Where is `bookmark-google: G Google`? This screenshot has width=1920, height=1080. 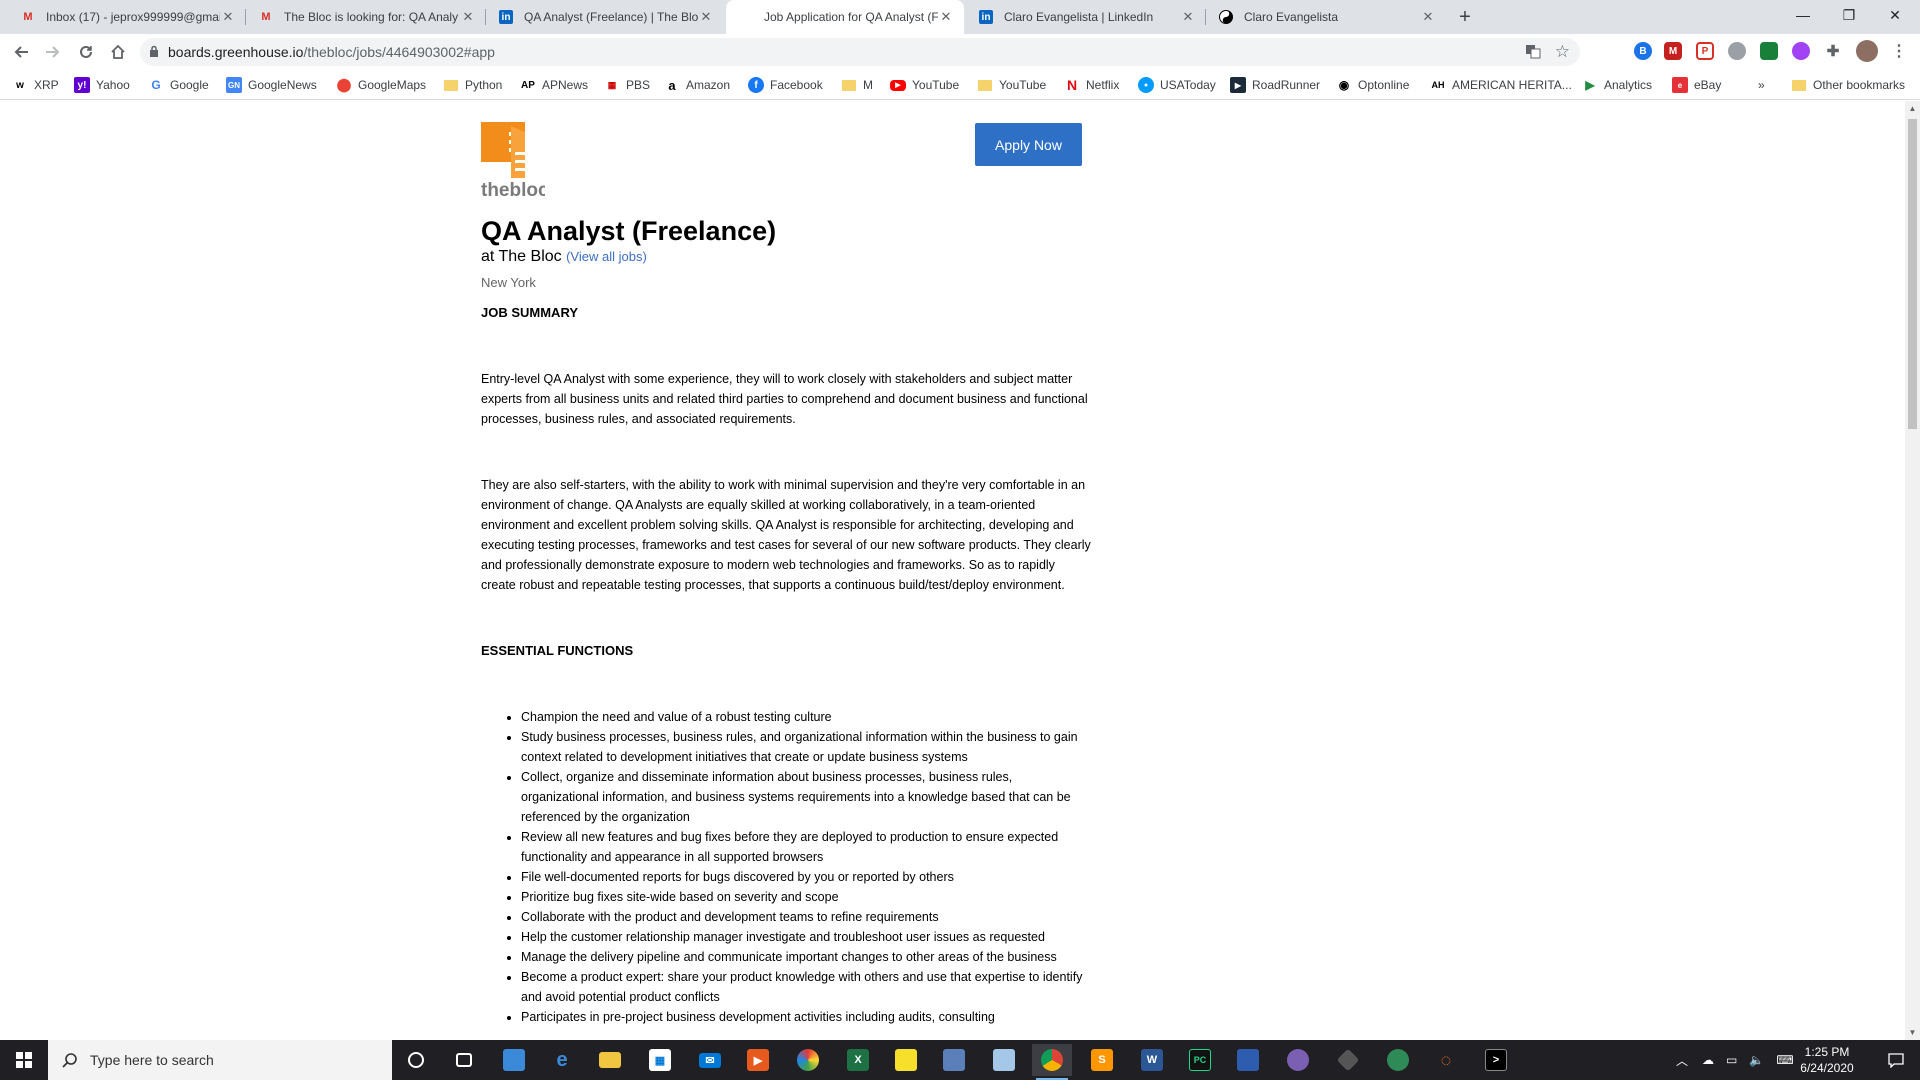
bookmark-google: G Google is located at coordinates (178, 85).